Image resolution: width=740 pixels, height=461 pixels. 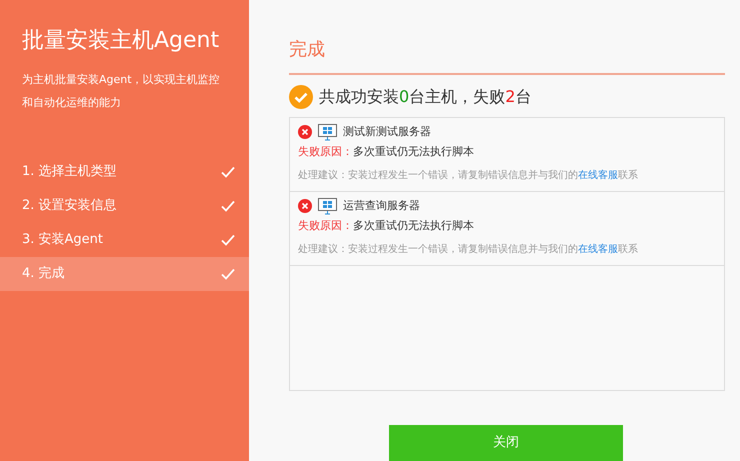 What do you see at coordinates (387, 132) in the screenshot?
I see `host-name: 测试新测试服务器` at bounding box center [387, 132].